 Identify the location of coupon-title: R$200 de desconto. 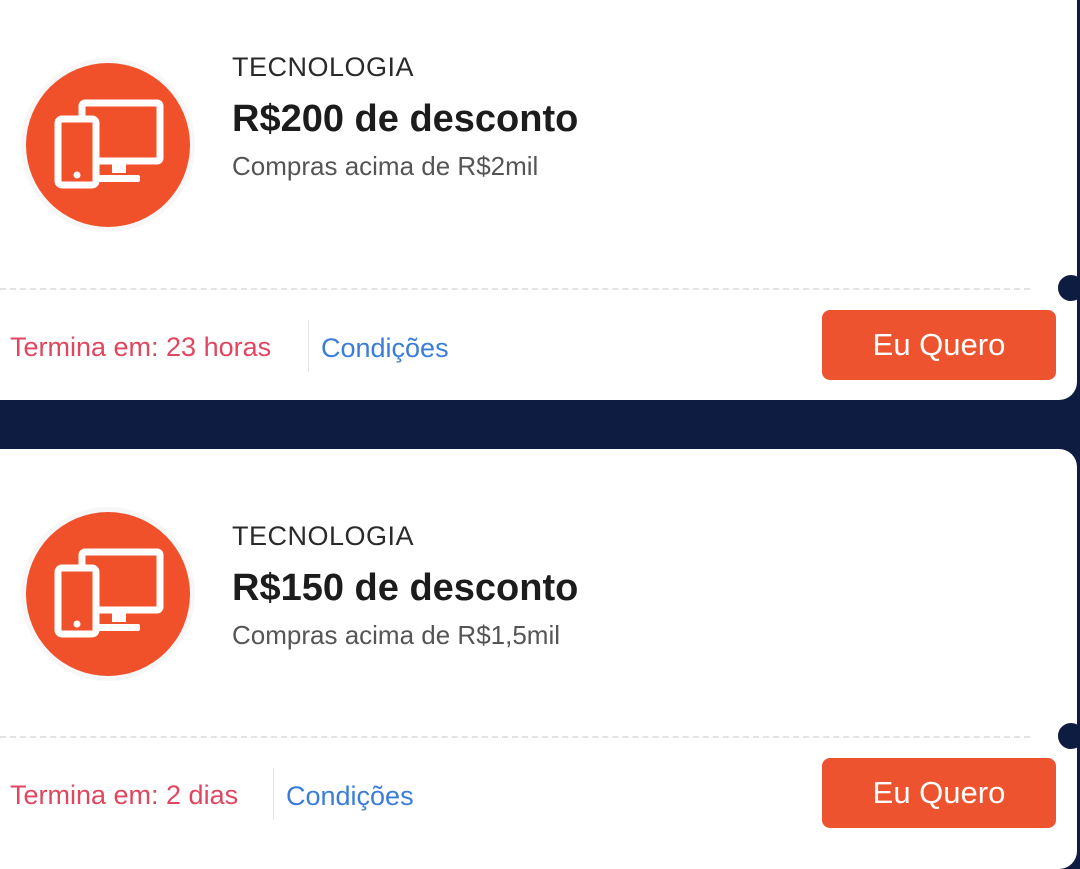
(405, 119).